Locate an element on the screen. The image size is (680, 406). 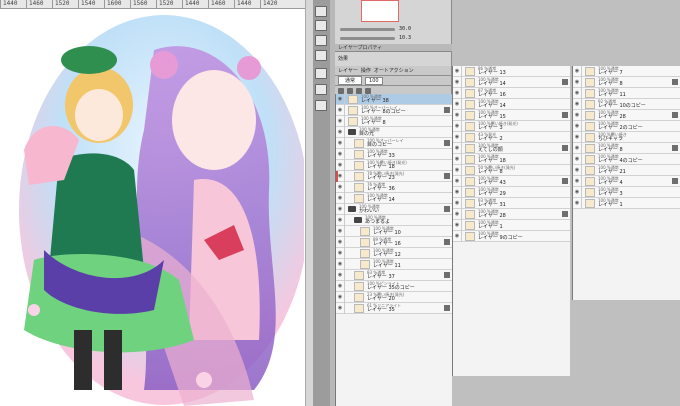
layer-row: ◉ 100 %通常 レイヤー 43 is located at coordinates (511, 181).